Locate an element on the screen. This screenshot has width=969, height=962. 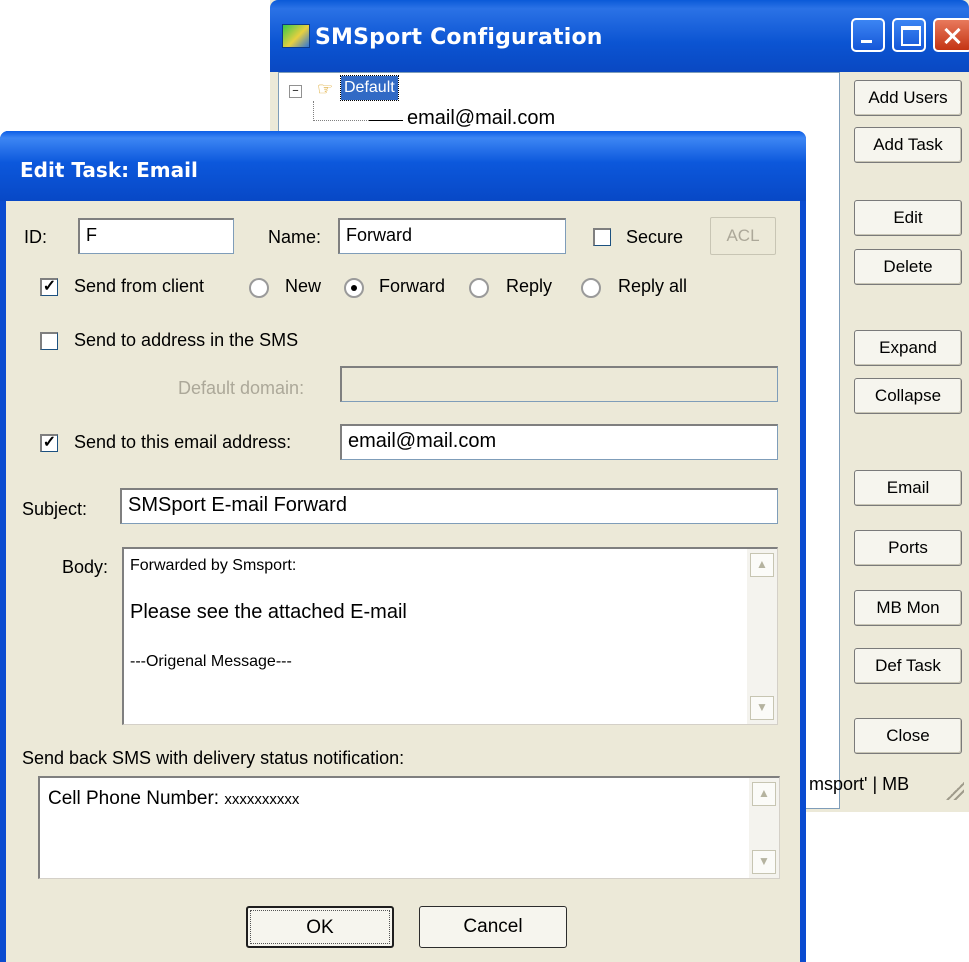
maximize-button is located at coordinates (909, 35).